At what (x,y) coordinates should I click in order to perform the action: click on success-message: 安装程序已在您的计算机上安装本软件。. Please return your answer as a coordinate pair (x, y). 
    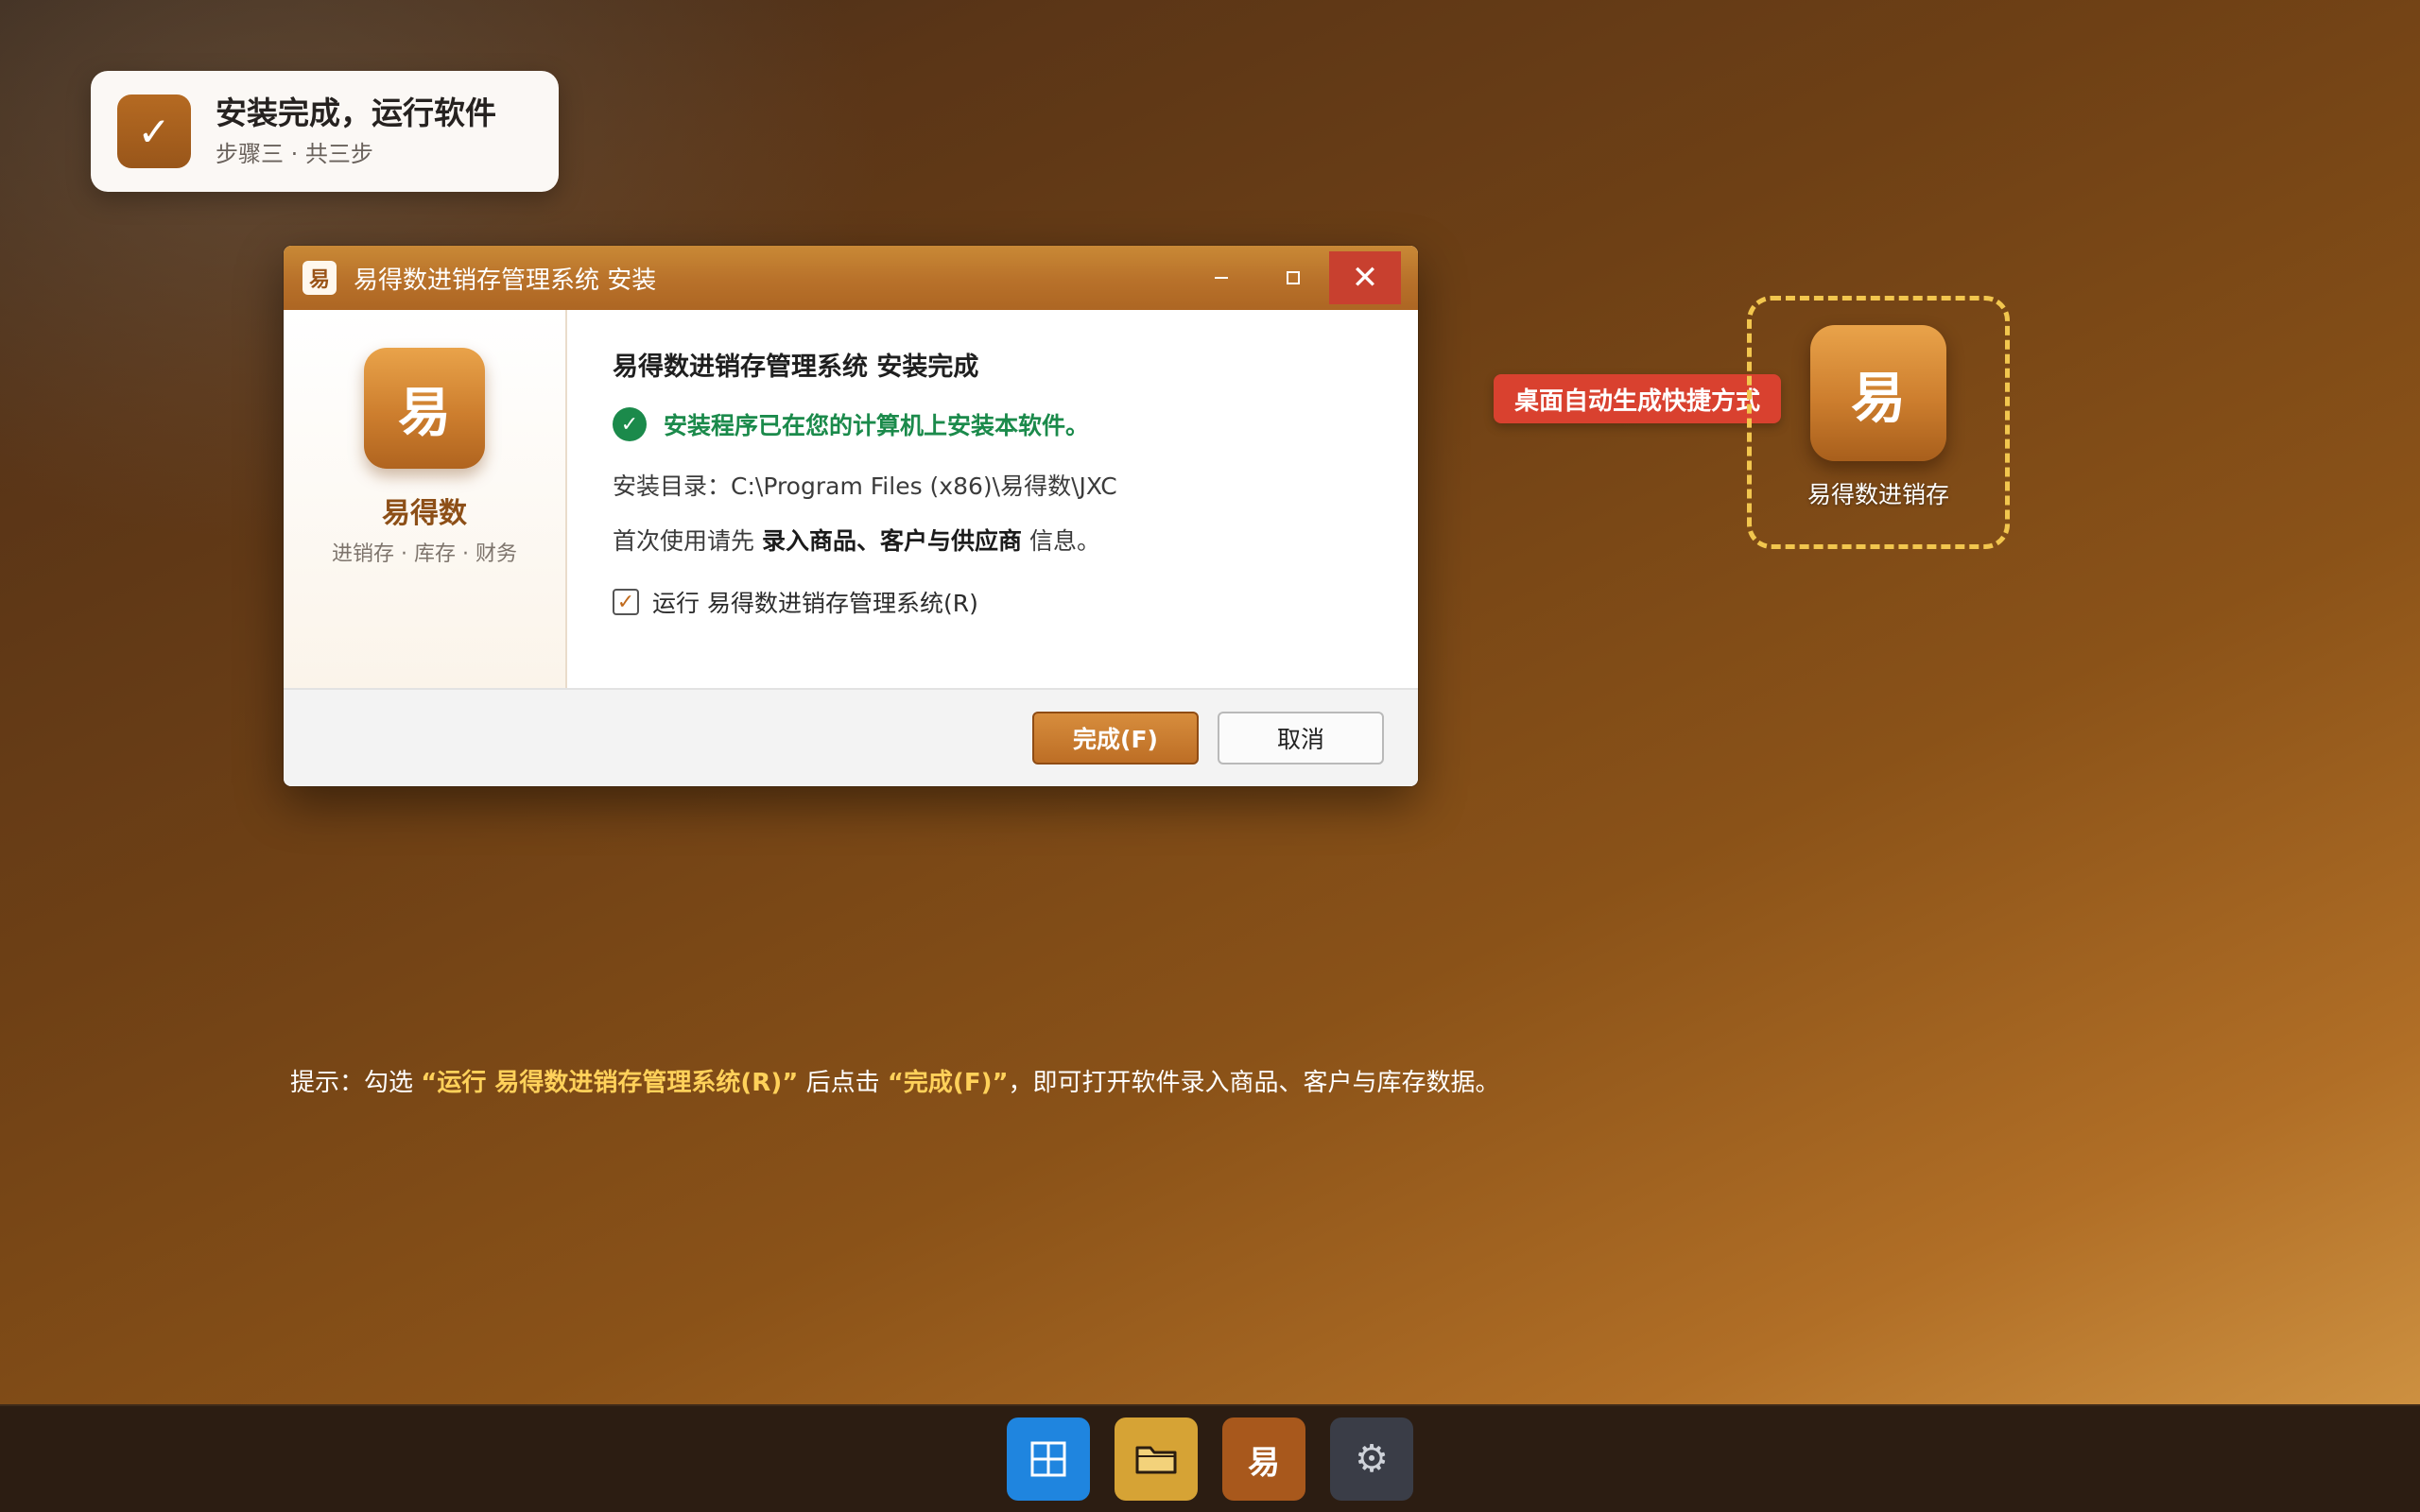
    Looking at the image, I should click on (877, 425).